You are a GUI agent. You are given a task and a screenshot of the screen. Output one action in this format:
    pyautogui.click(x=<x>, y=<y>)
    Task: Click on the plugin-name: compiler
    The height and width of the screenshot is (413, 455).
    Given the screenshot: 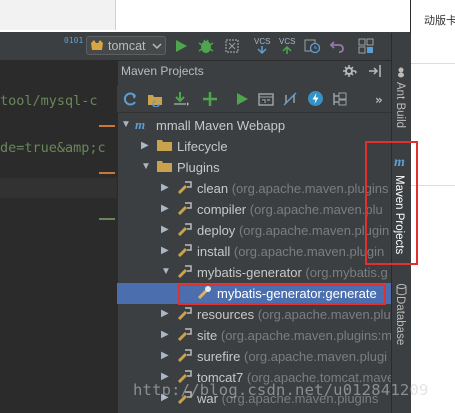 What is the action you would take?
    pyautogui.click(x=222, y=209)
    